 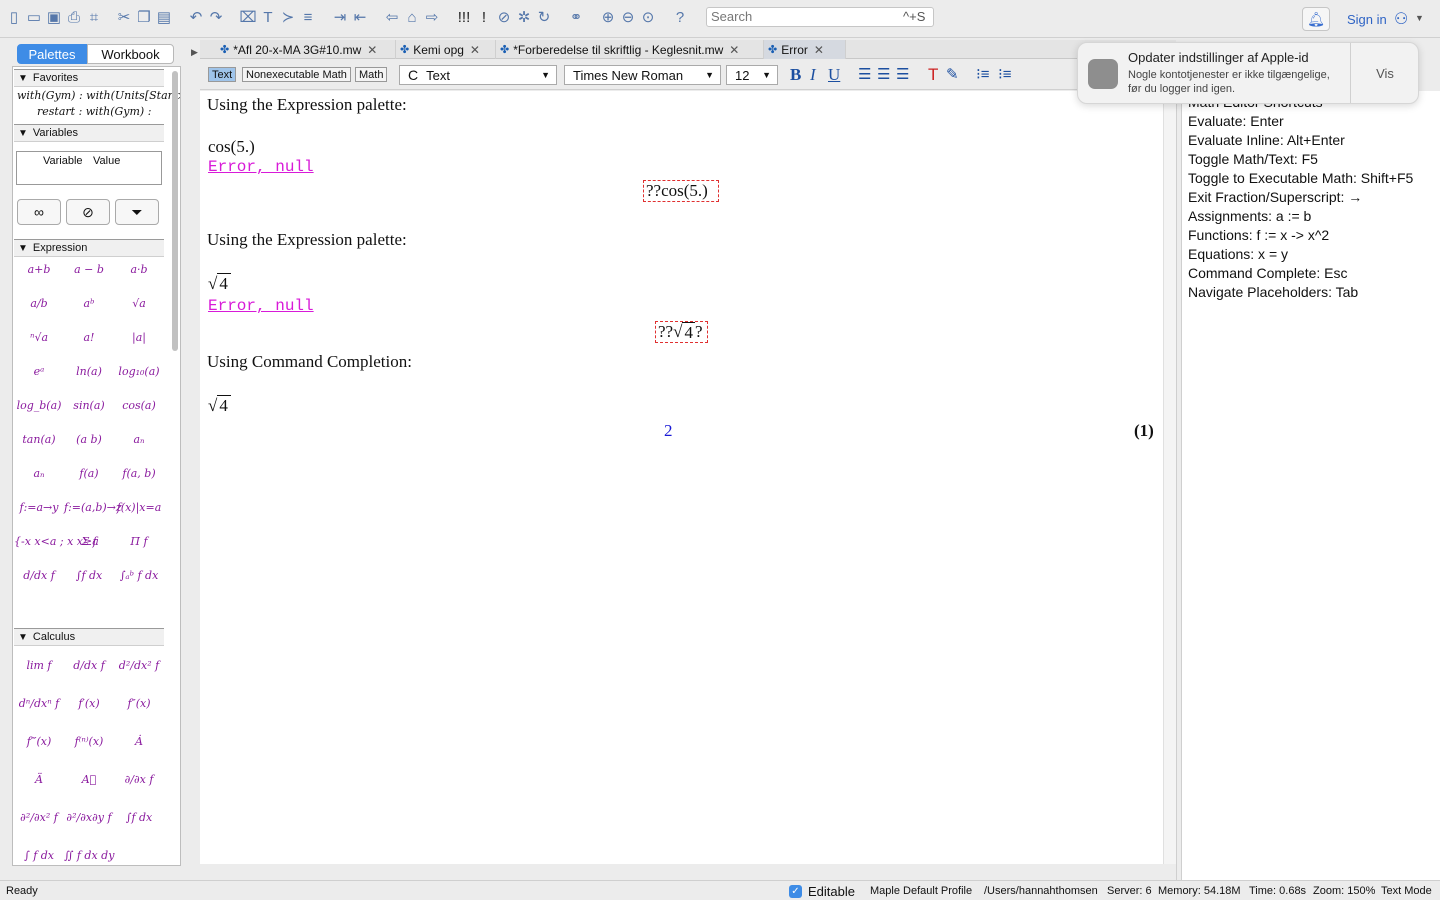 I want to click on palette-item: a+b, so click(x=39, y=269).